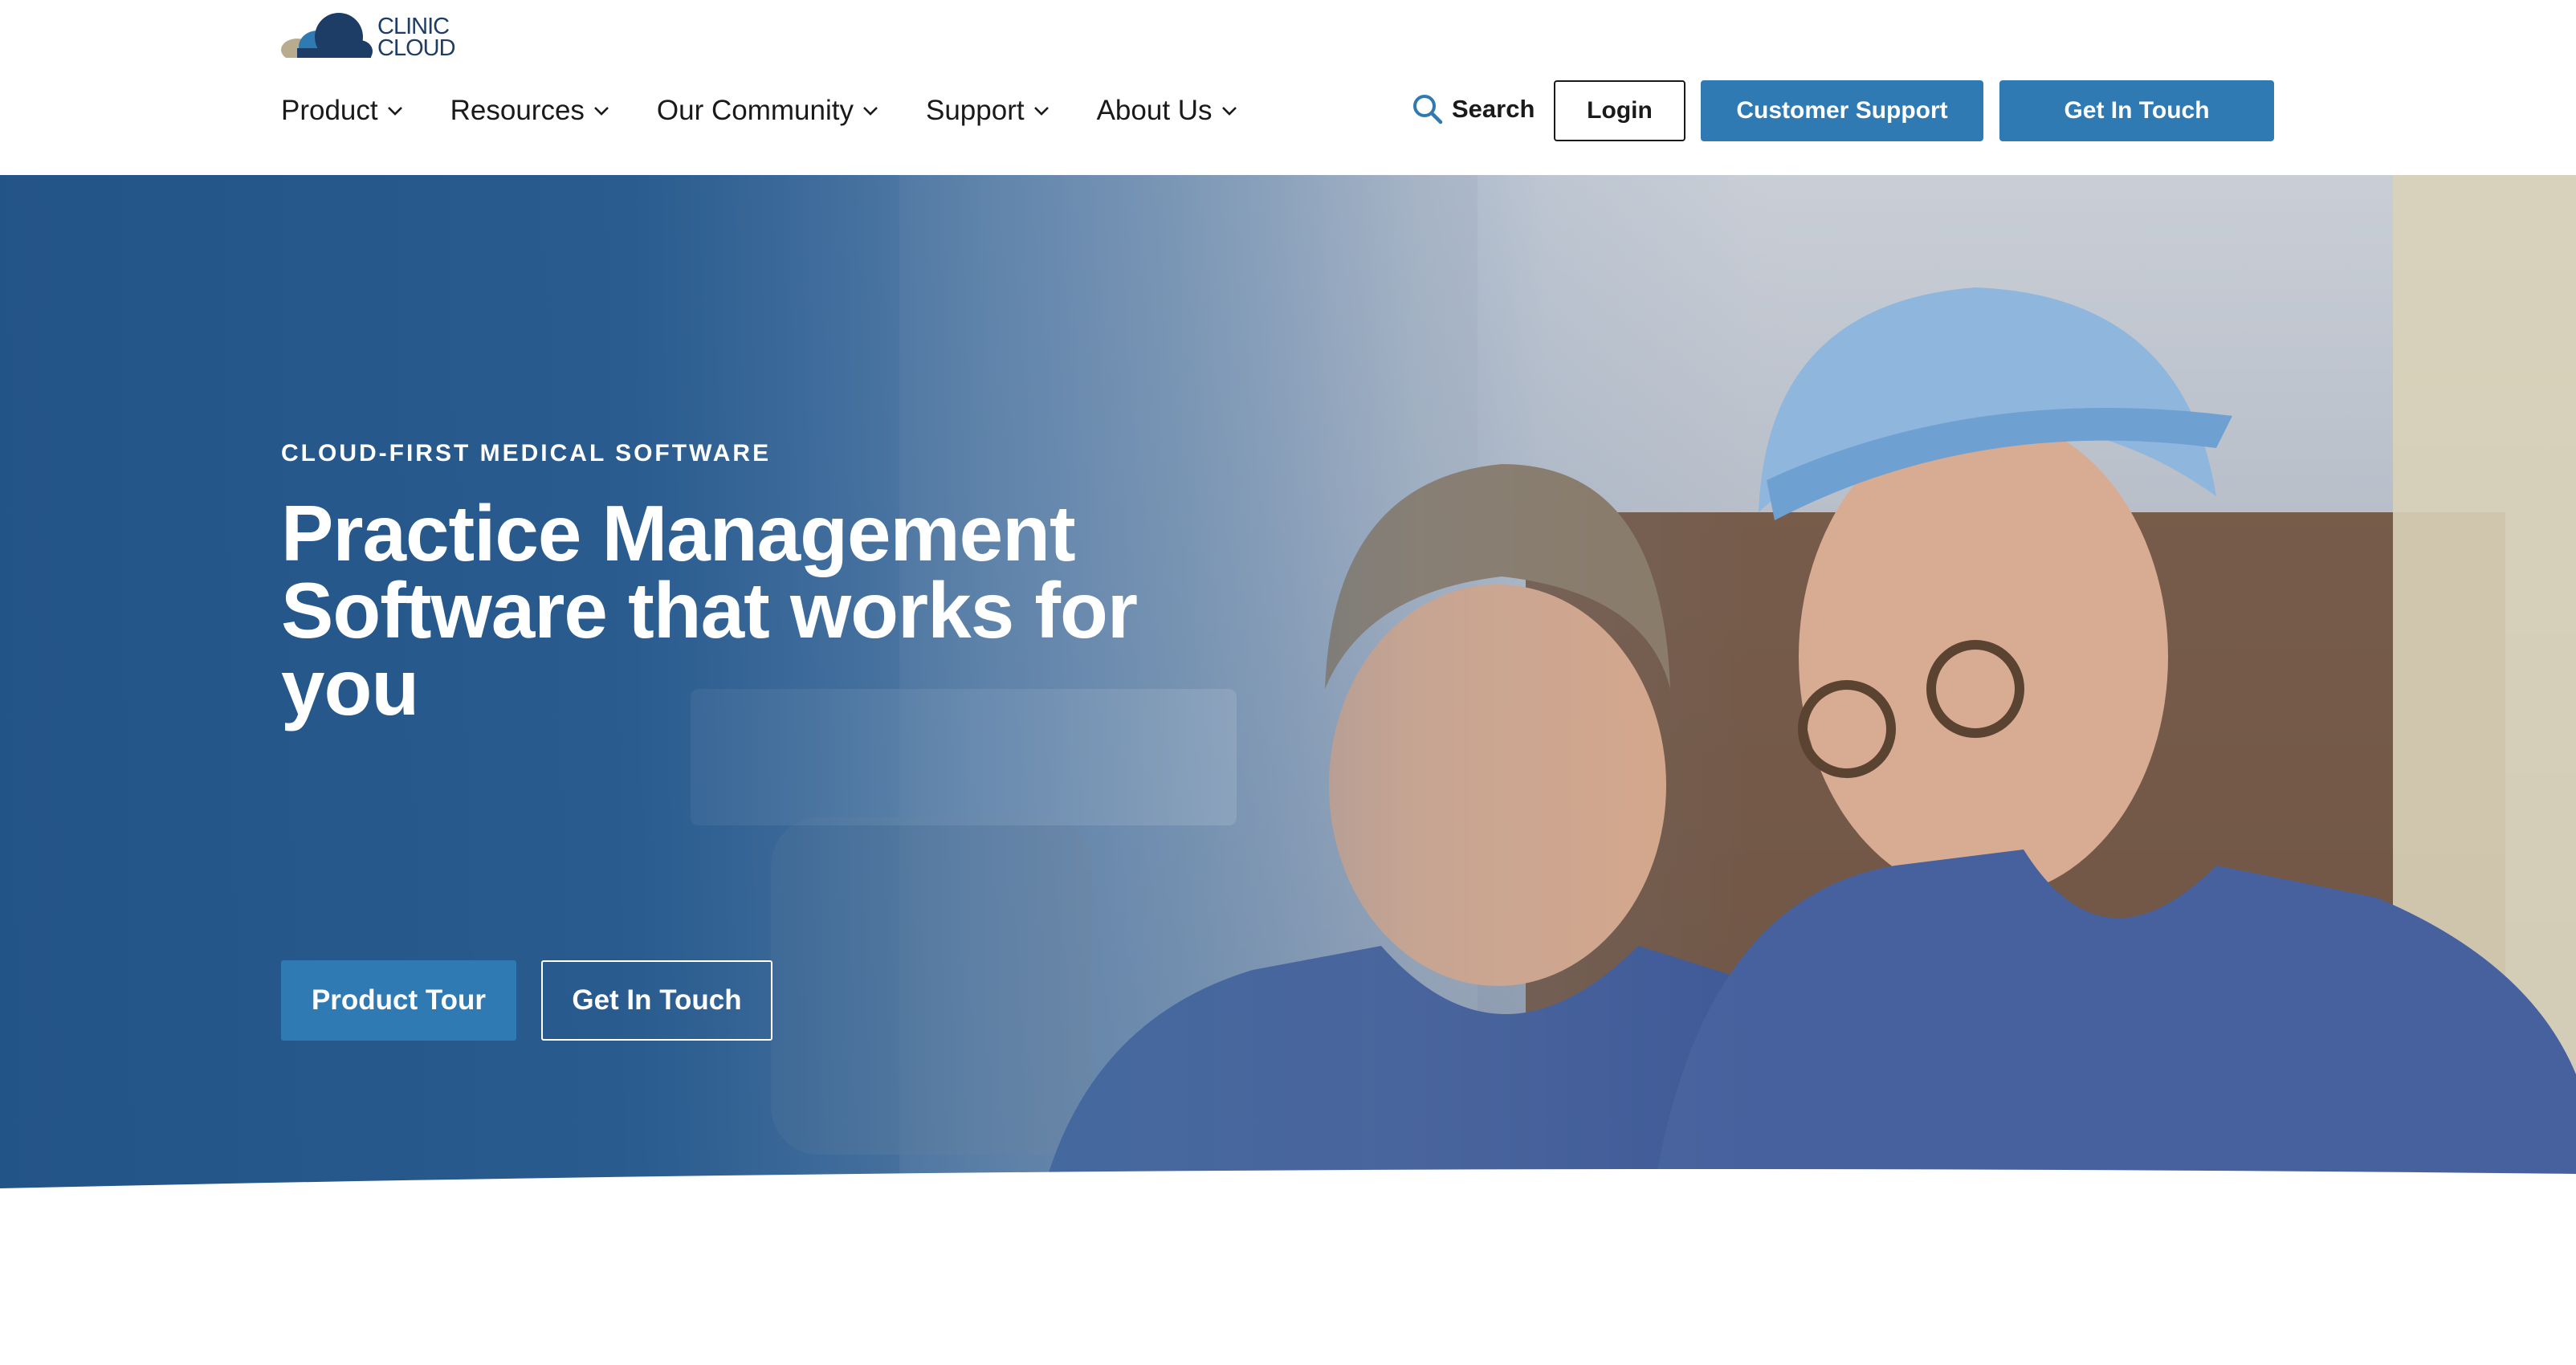  What do you see at coordinates (329, 110) in the screenshot?
I see `nav-item-label: Product` at bounding box center [329, 110].